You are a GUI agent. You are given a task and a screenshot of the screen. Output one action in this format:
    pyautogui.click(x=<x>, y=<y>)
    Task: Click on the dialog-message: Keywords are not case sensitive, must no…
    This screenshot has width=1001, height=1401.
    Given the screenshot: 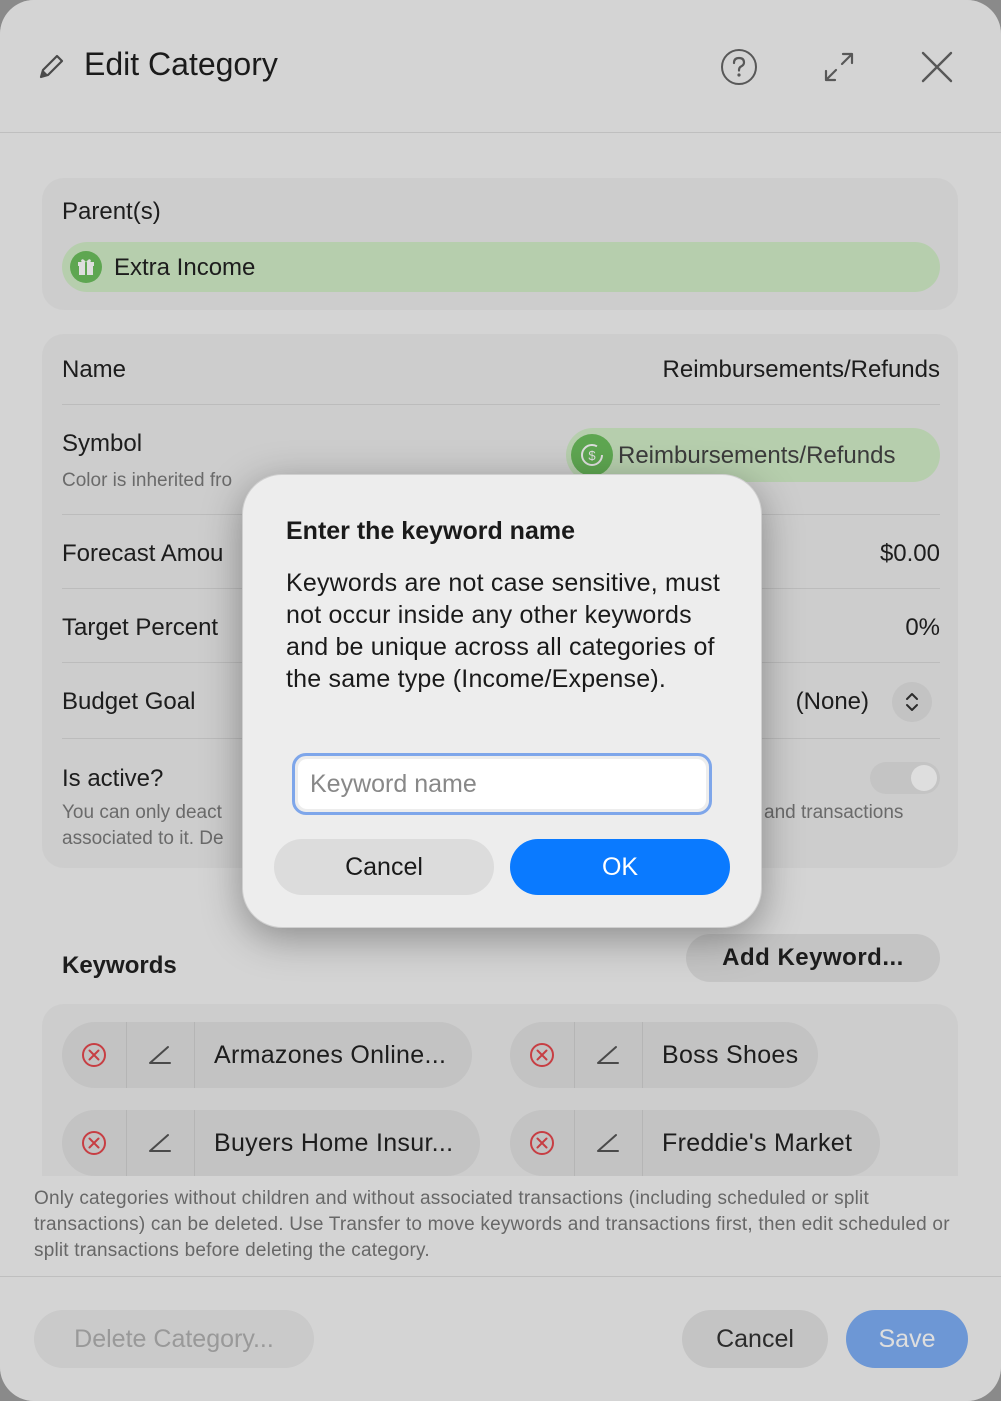 What is the action you would take?
    pyautogui.click(x=503, y=631)
    